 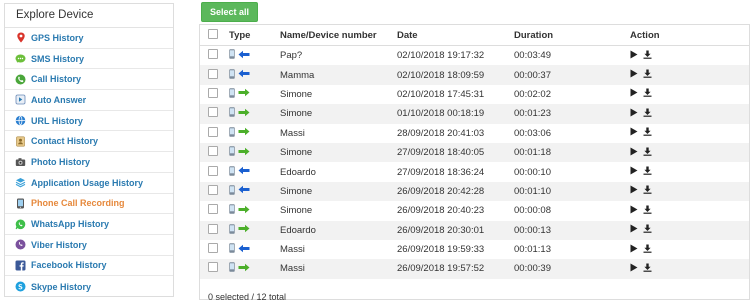 What do you see at coordinates (89, 38) in the screenshot?
I see `sidebar-item-gps-history: GPS History` at bounding box center [89, 38].